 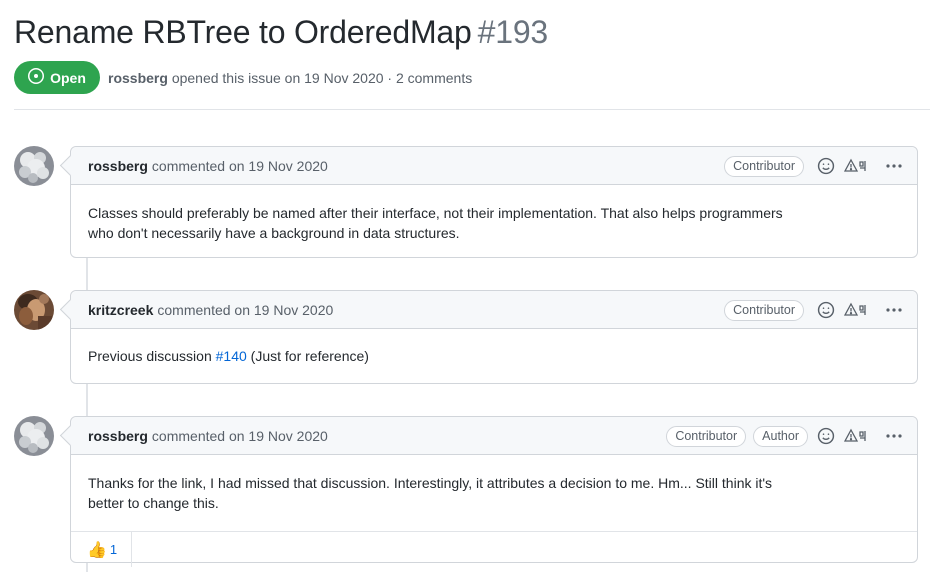 I want to click on issue-state-badge: Open, so click(x=57, y=77).